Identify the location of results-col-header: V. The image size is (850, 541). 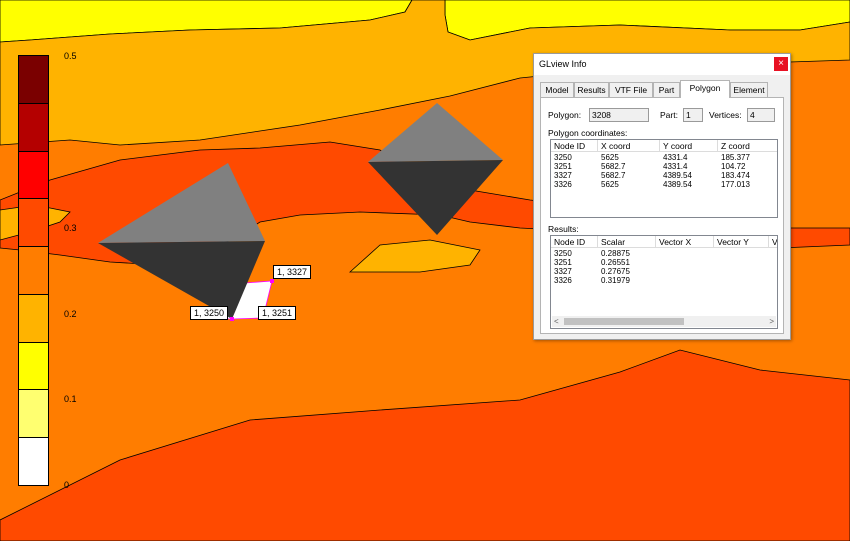
(773, 242).